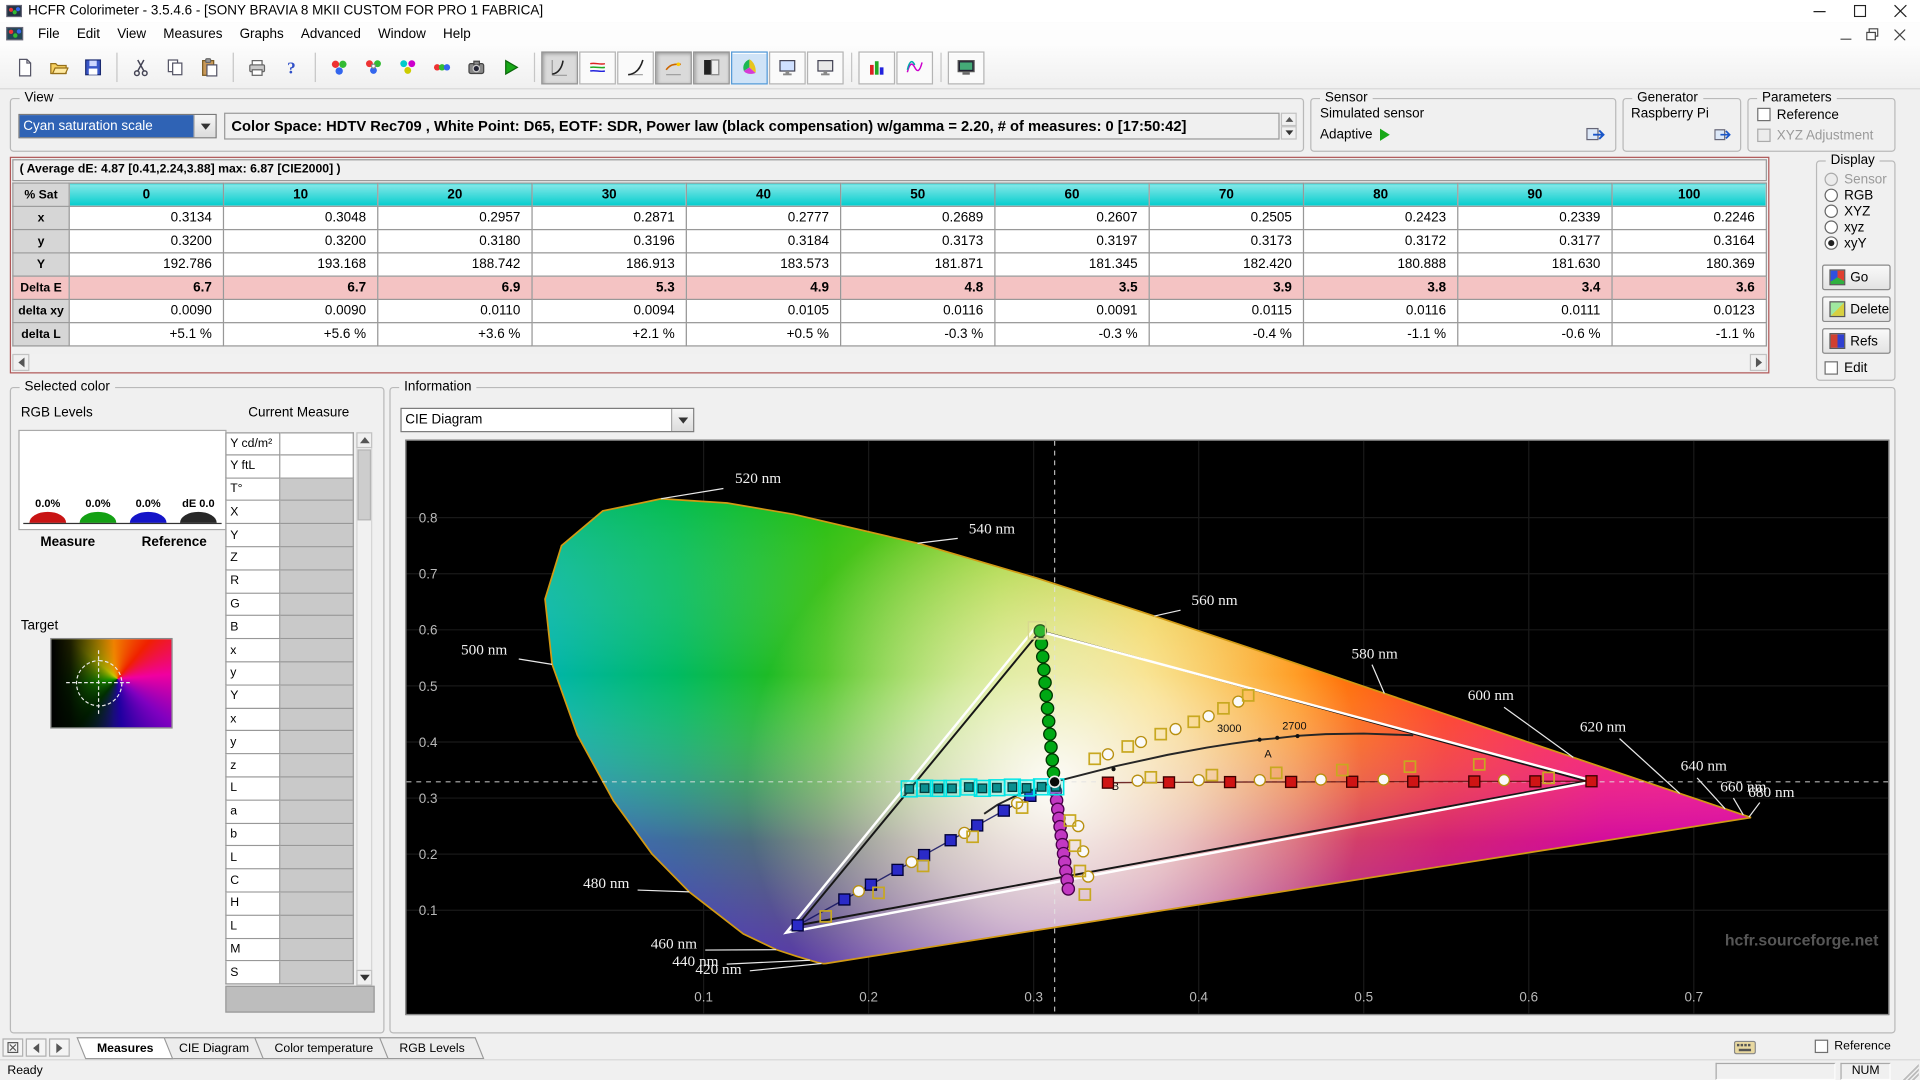 The width and height of the screenshot is (1920, 1080). What do you see at coordinates (208, 67) in the screenshot?
I see `toolbar-paste-button` at bounding box center [208, 67].